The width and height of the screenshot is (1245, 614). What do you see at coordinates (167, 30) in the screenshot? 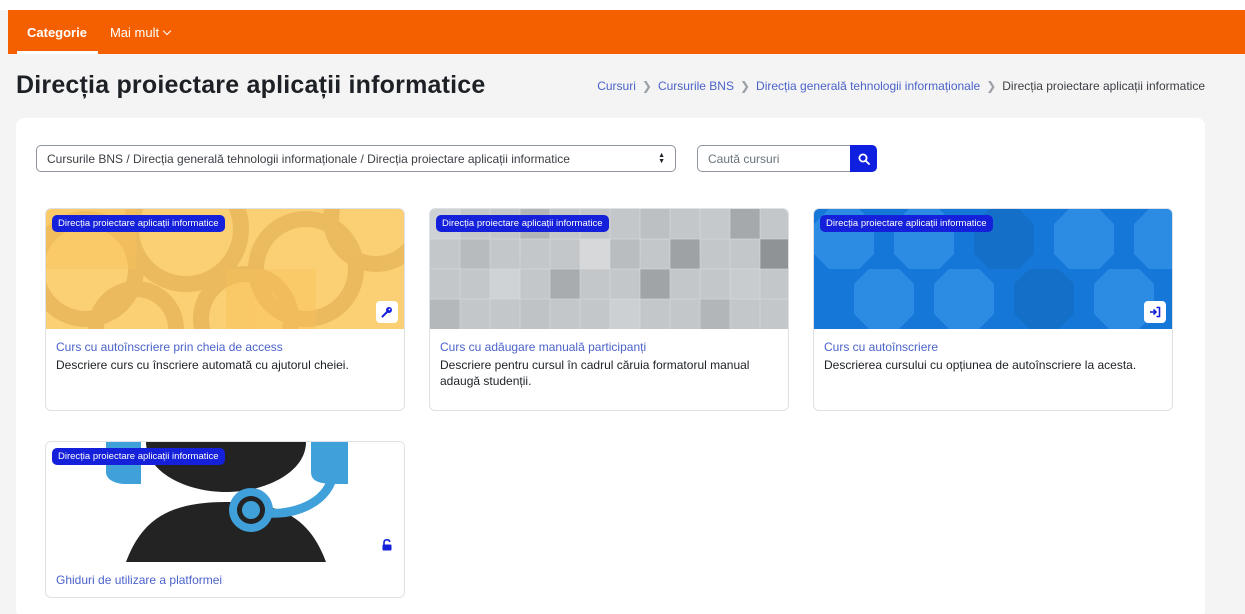
I see `chevron-down-icon` at bounding box center [167, 30].